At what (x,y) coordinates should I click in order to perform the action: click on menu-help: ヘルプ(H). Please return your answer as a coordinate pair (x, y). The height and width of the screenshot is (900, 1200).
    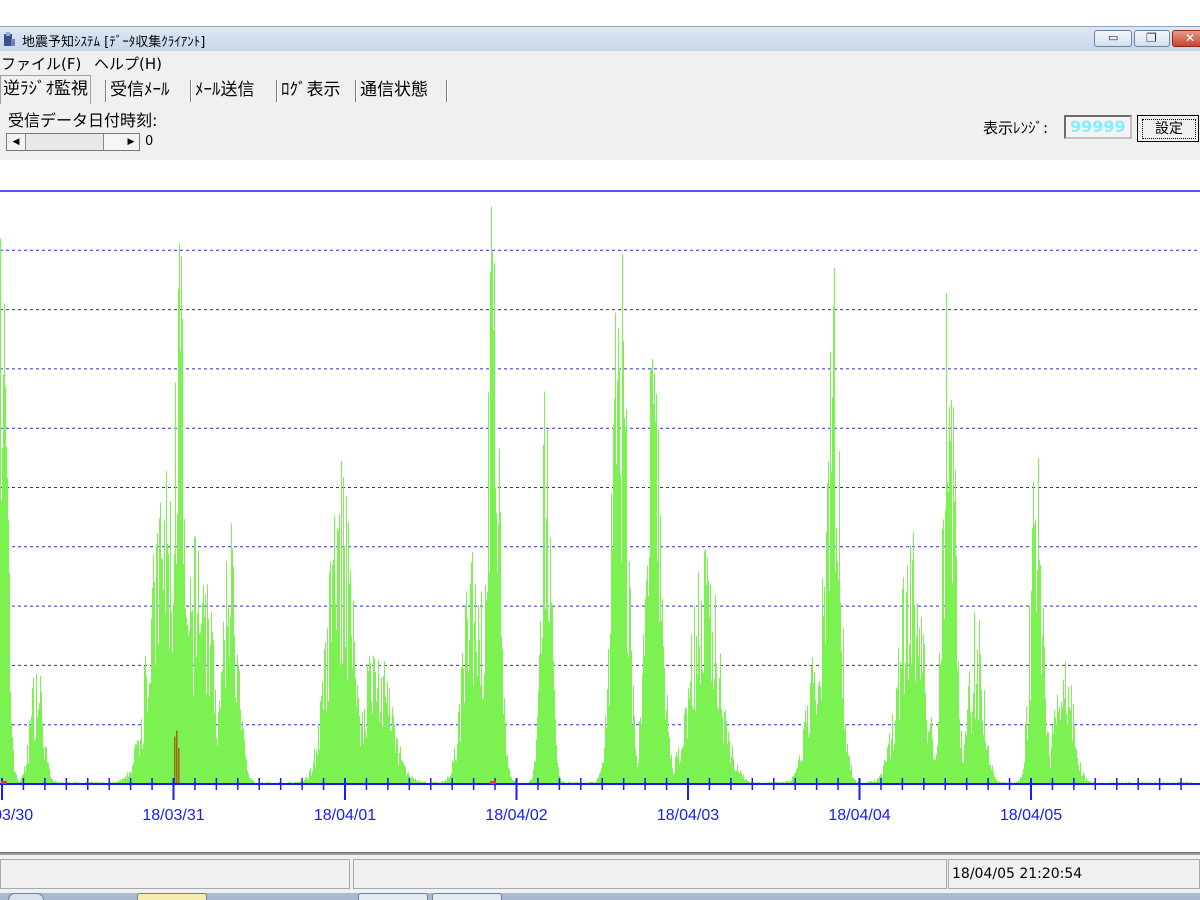
    Looking at the image, I should click on (128, 63).